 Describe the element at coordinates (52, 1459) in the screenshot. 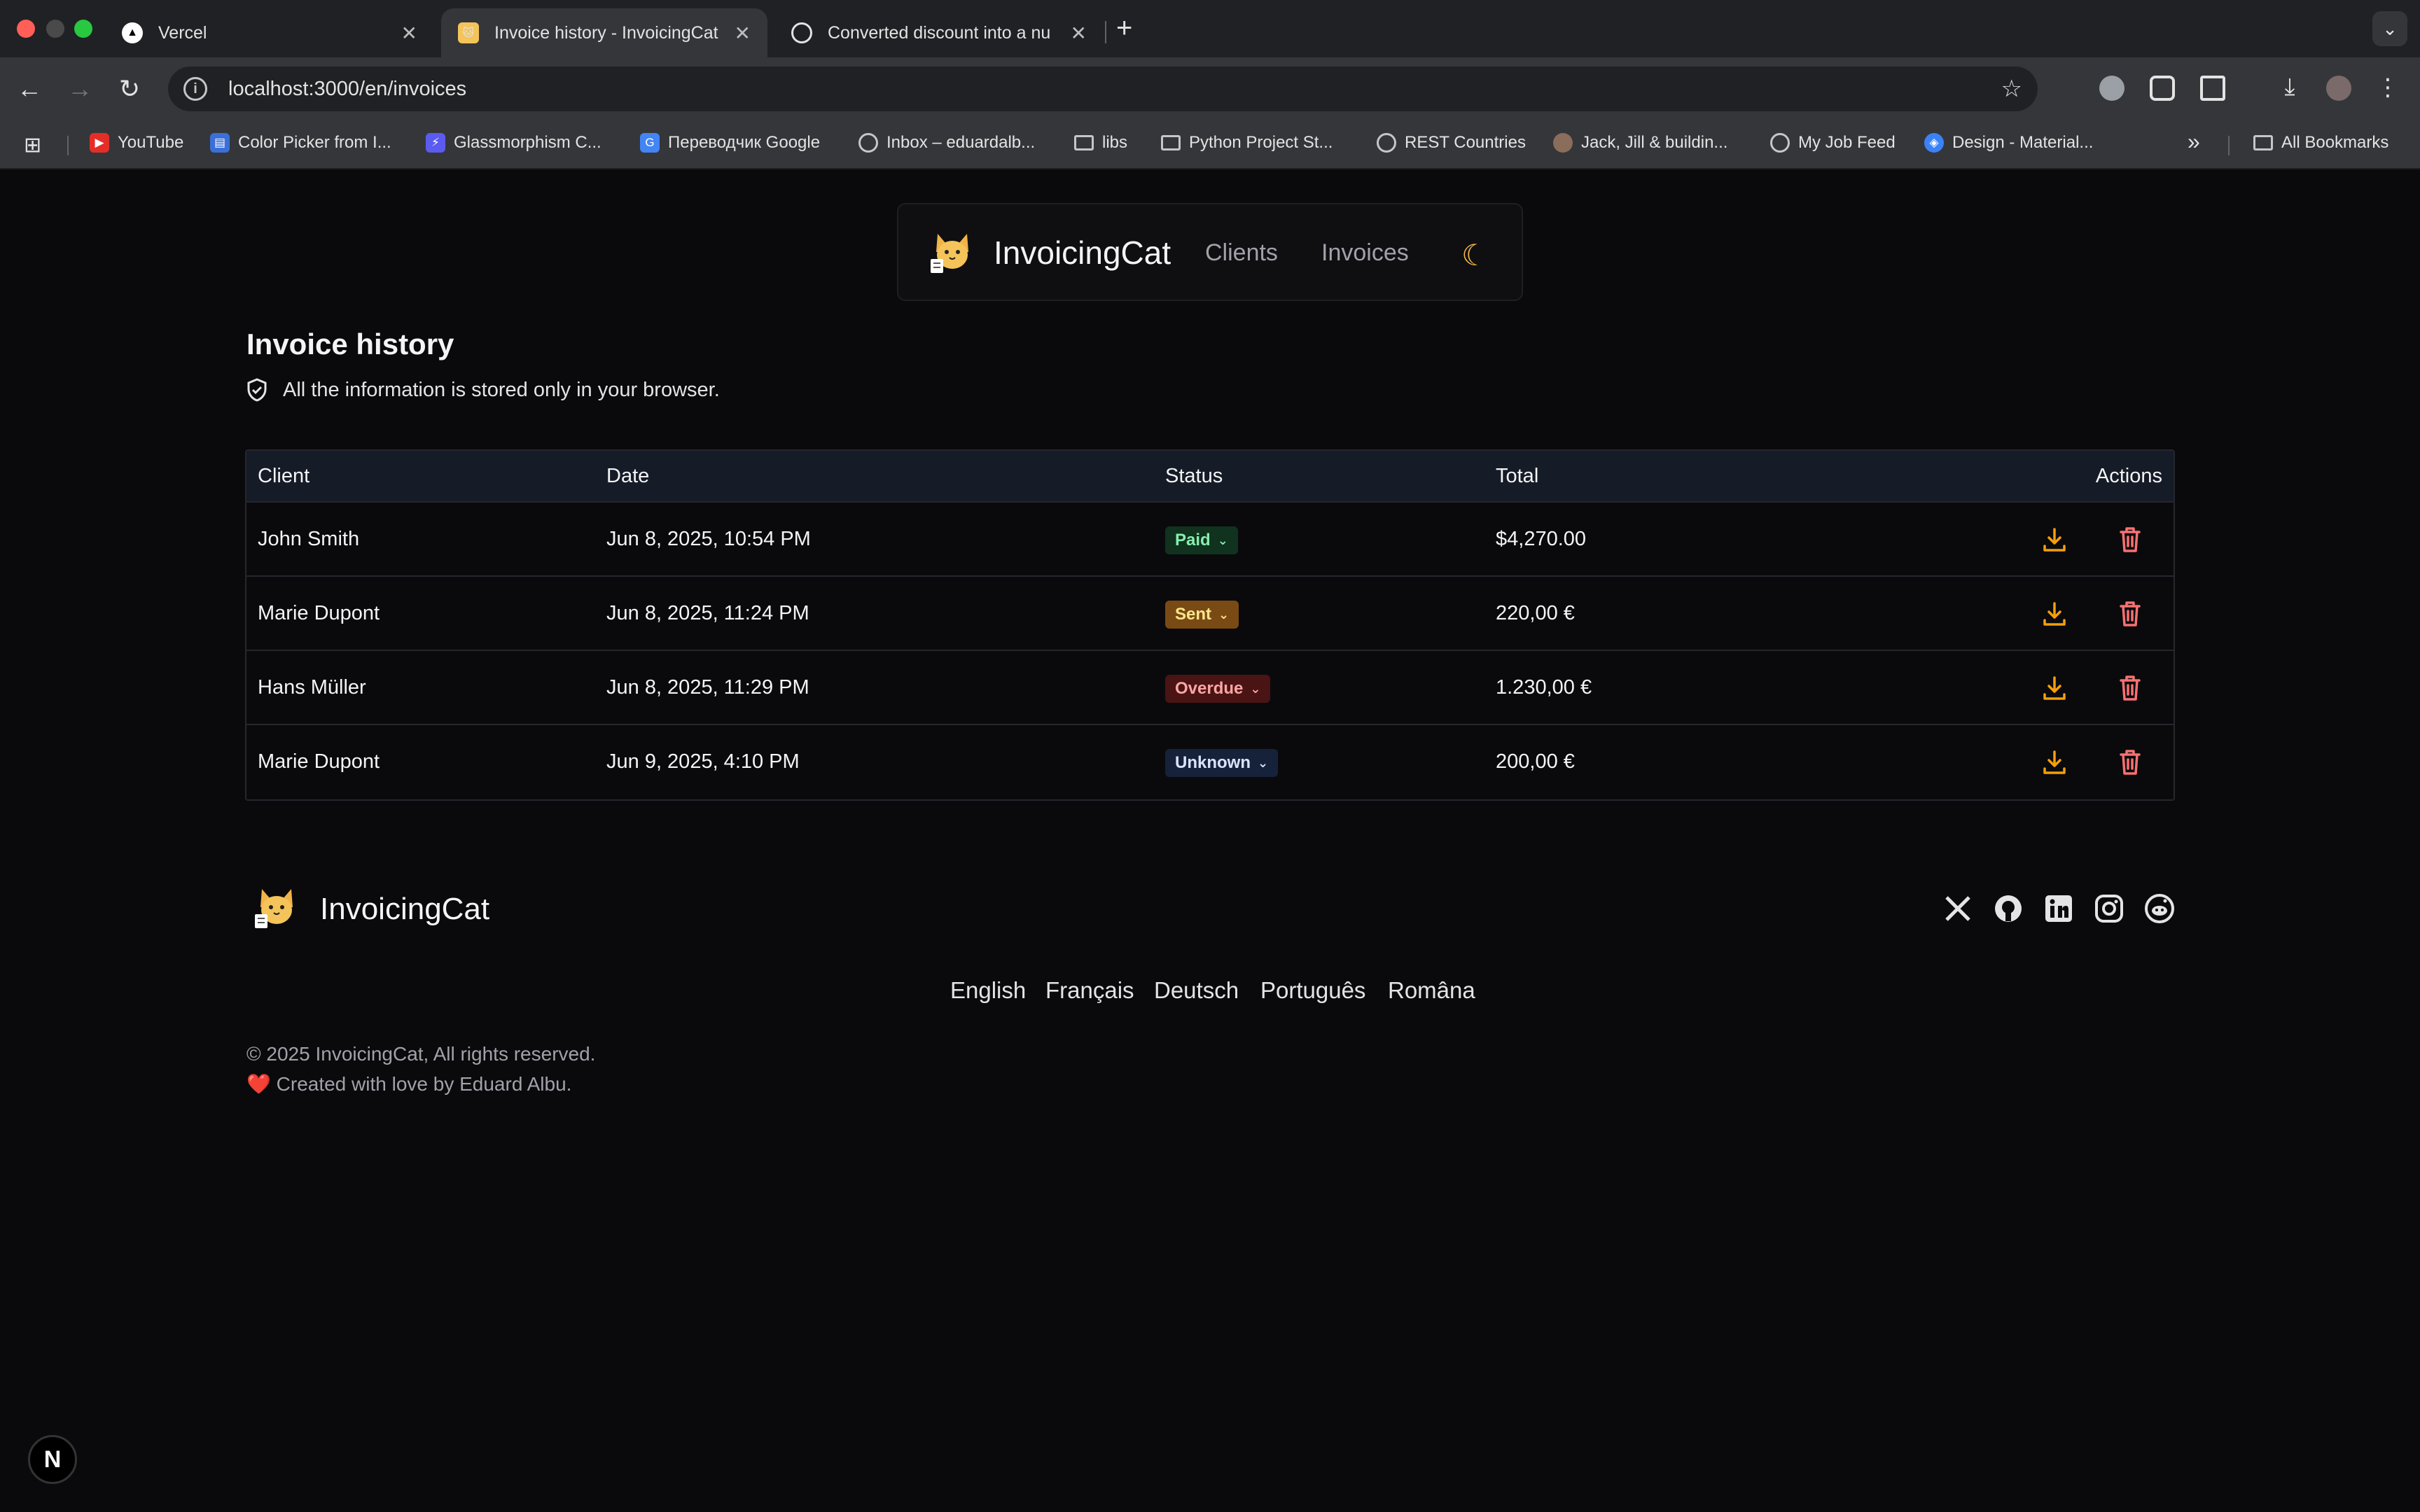

I see `nextjs-dev-badge: N` at that location.